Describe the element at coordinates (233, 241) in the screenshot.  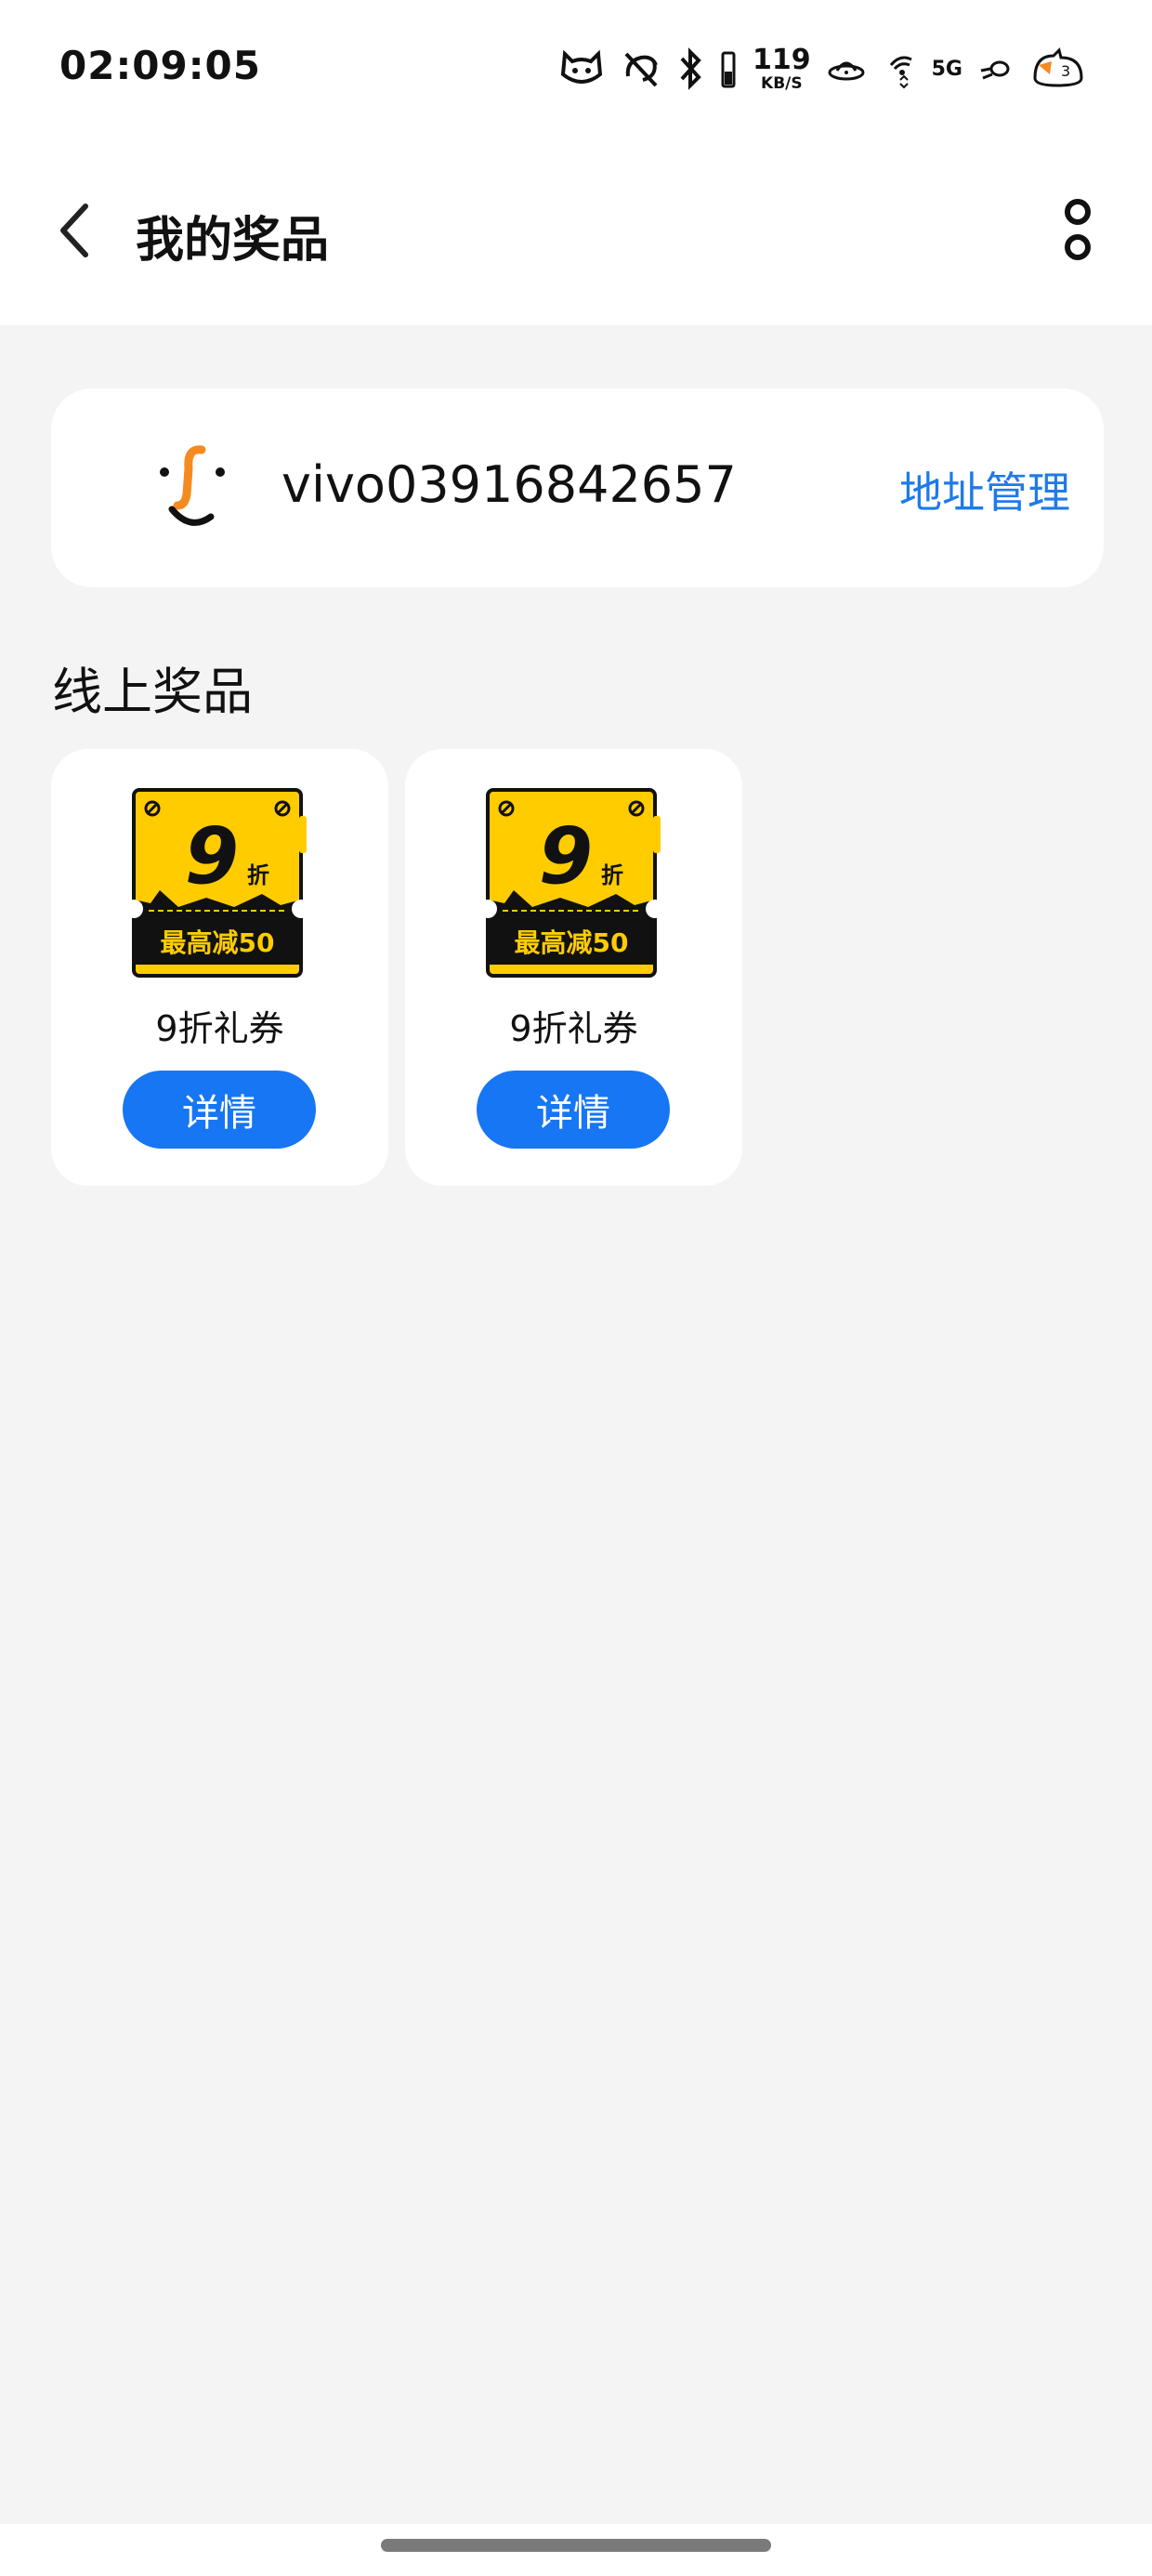
I see `page-title: 我的奖品` at that location.